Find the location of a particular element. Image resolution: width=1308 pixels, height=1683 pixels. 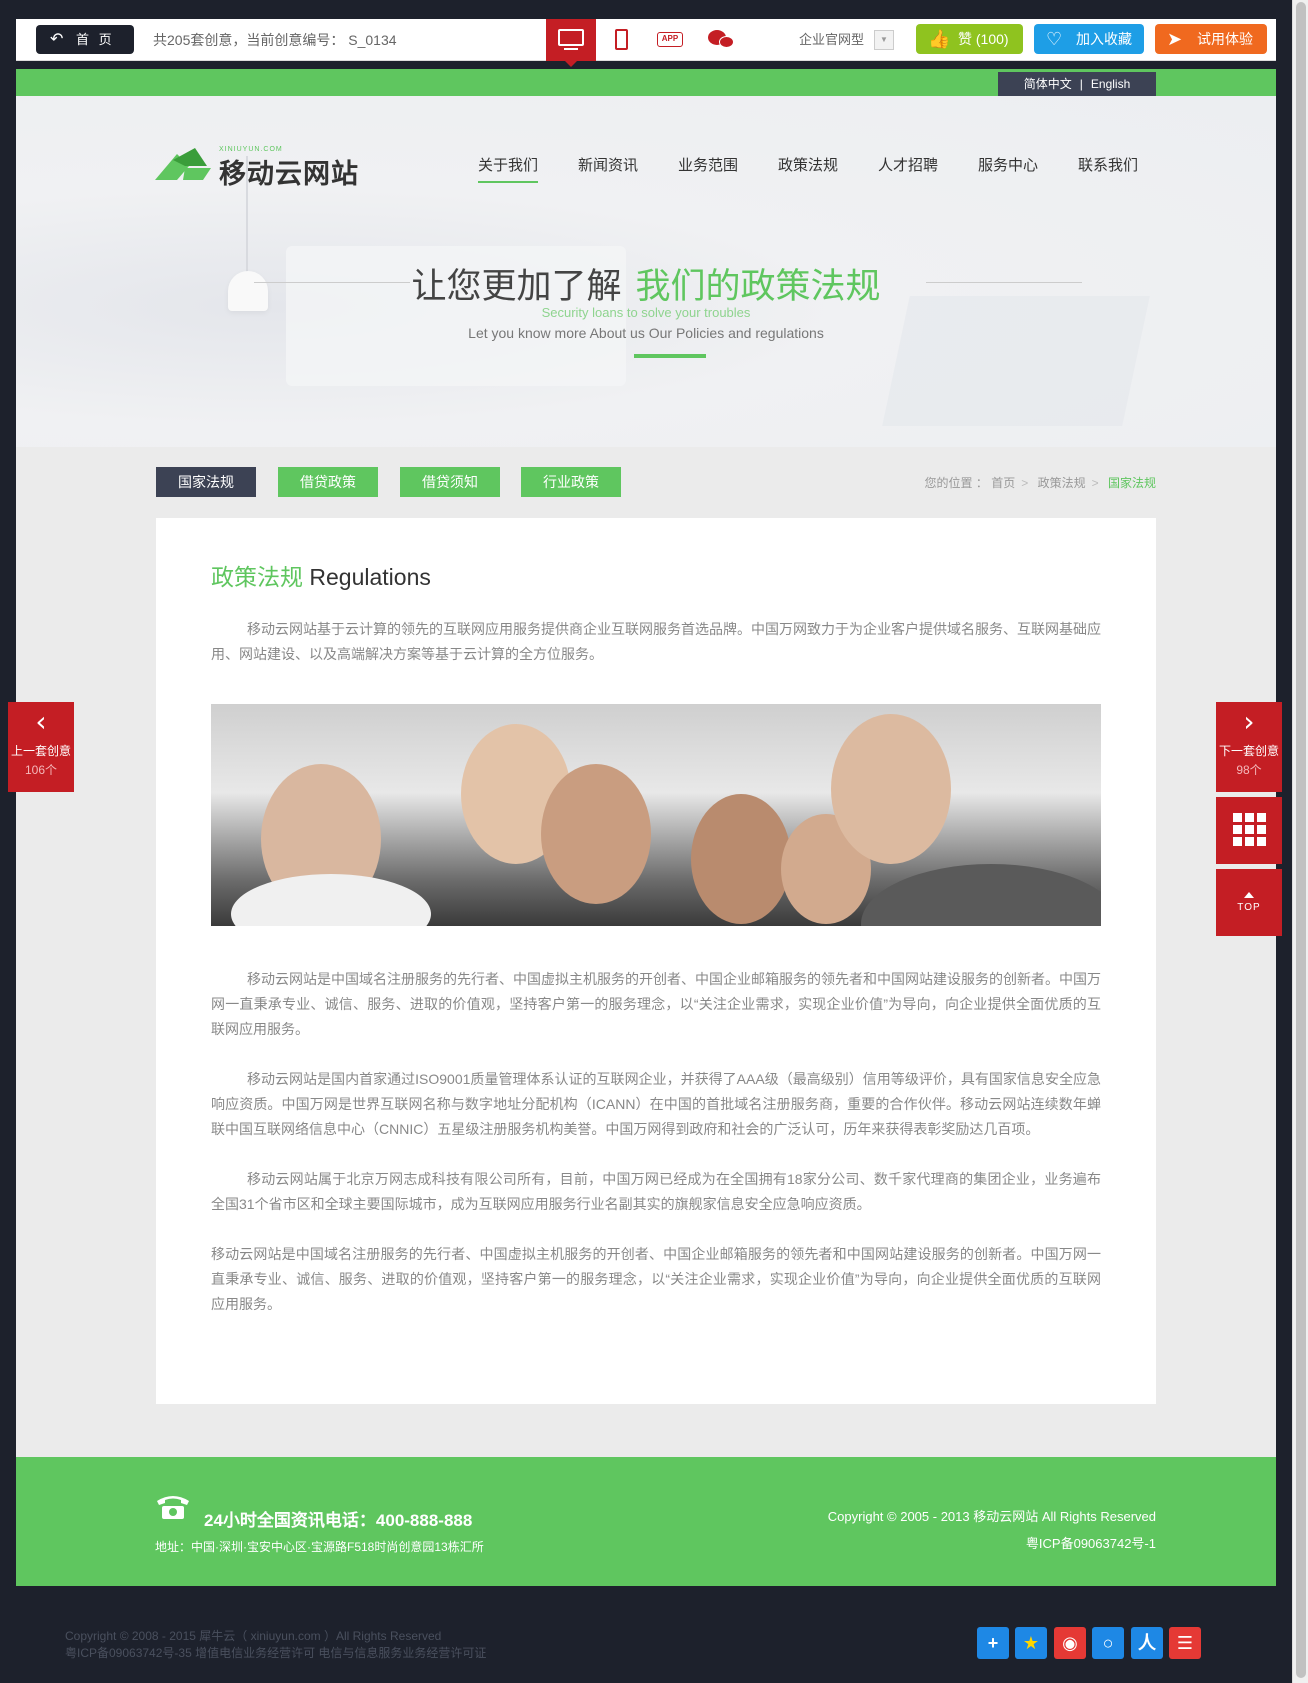

chevron-down-icon: ▼ is located at coordinates (884, 40).